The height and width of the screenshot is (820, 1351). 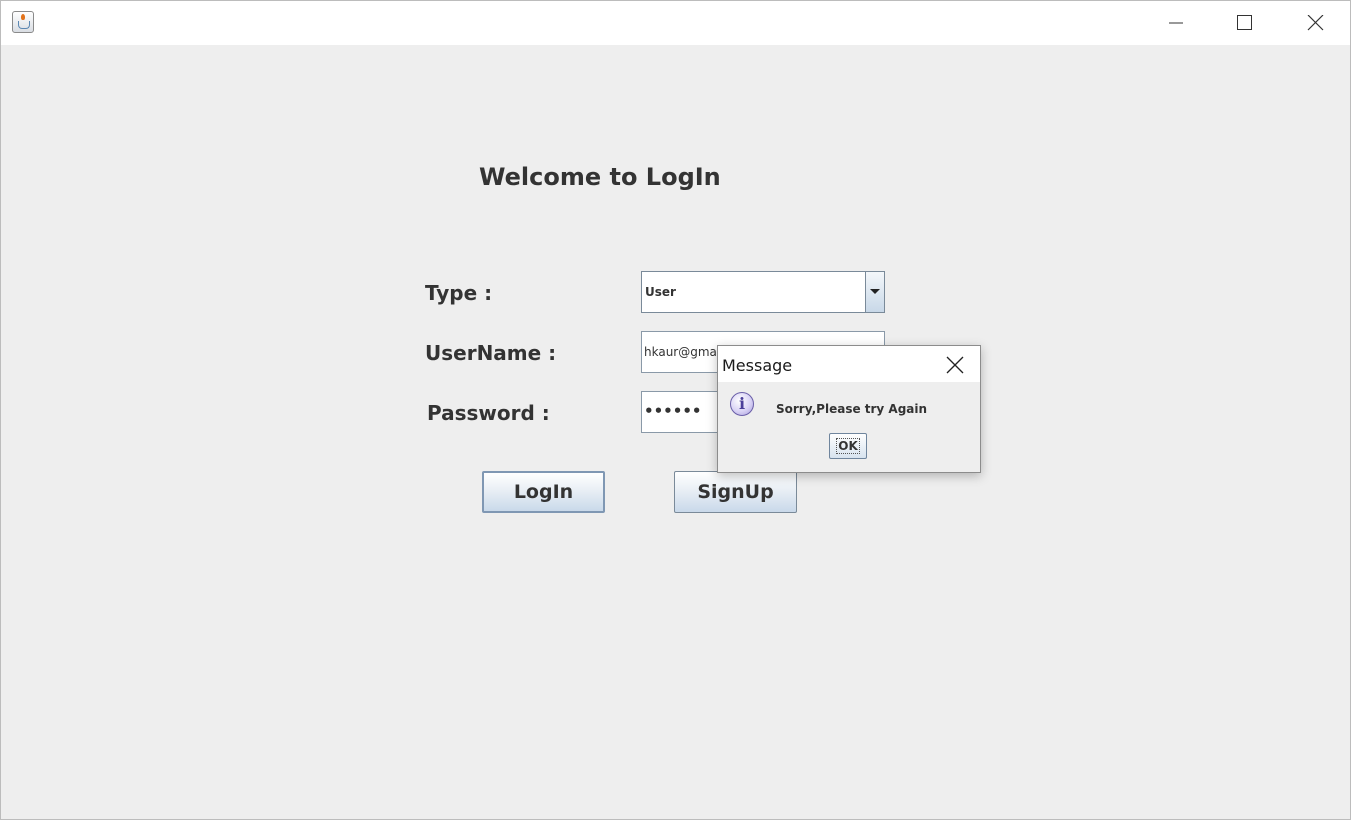 I want to click on signup-button: SignUp, so click(x=735, y=492).